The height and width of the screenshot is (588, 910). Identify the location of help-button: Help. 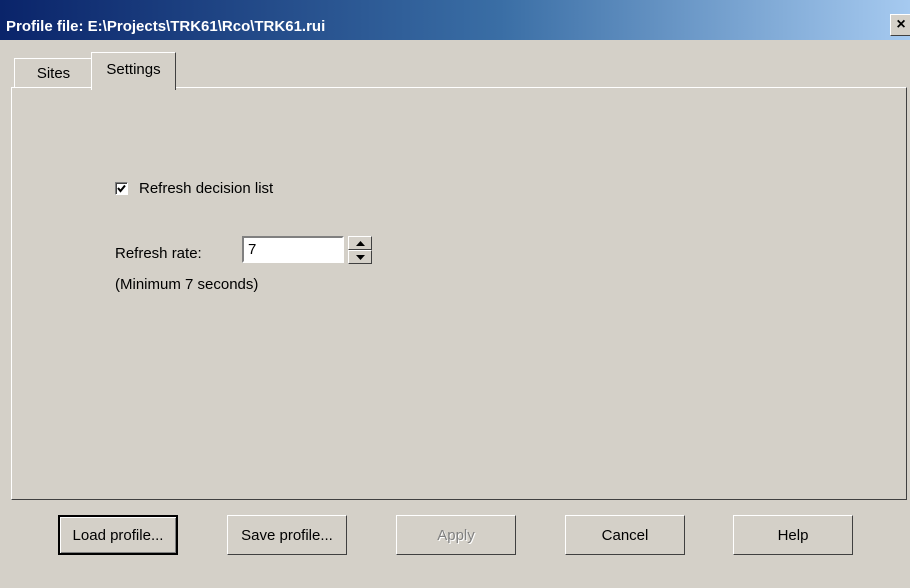
(793, 535).